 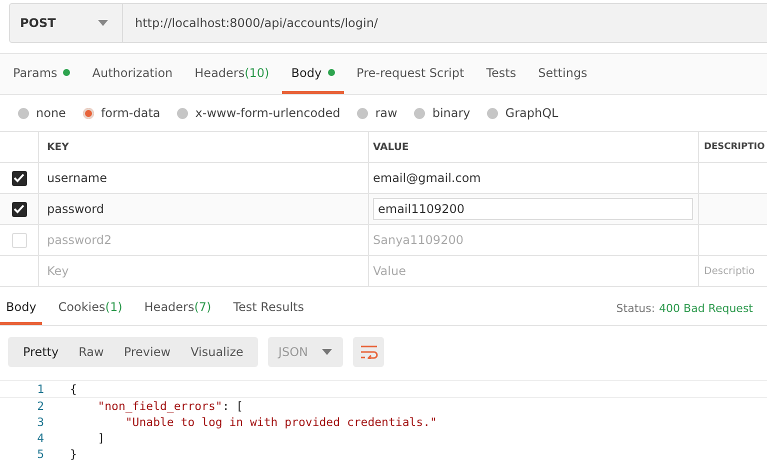 What do you see at coordinates (21, 308) in the screenshot?
I see `response-tab: Body` at bounding box center [21, 308].